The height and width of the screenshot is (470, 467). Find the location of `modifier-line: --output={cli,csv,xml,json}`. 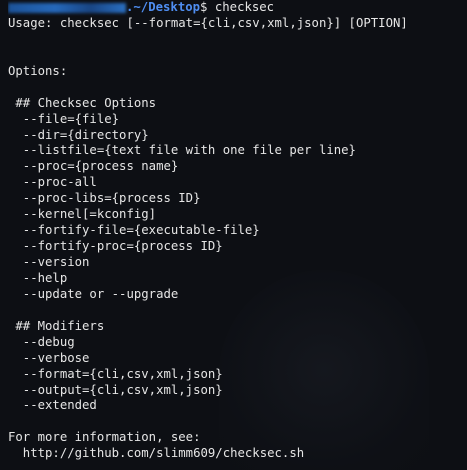

modifier-line: --output={cli,csv,xml,json} is located at coordinates (115, 389).